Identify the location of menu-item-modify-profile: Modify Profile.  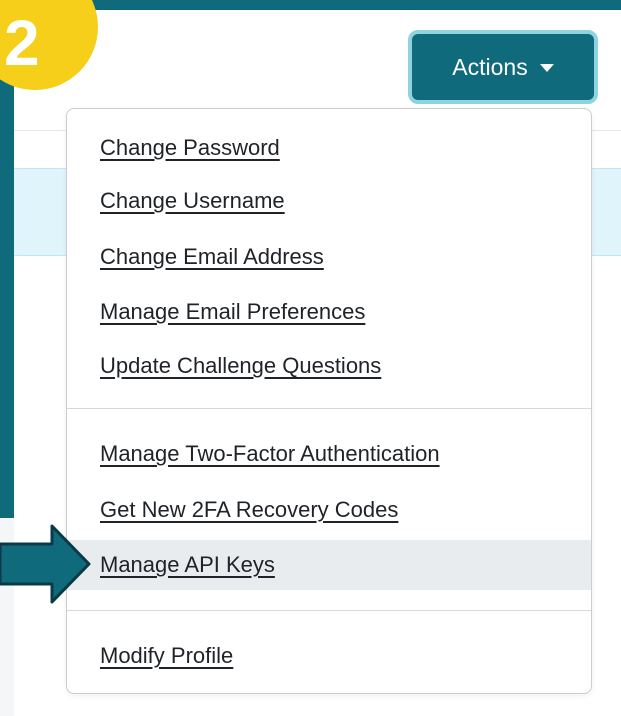
(329, 656).